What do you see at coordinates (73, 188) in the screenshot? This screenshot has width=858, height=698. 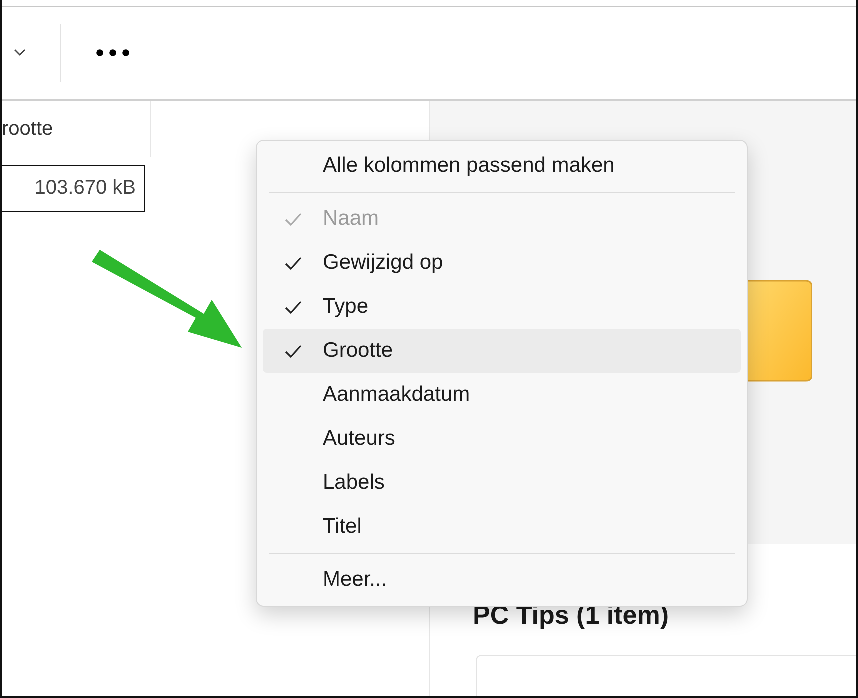 I see `table-cell: 103.670 kB` at bounding box center [73, 188].